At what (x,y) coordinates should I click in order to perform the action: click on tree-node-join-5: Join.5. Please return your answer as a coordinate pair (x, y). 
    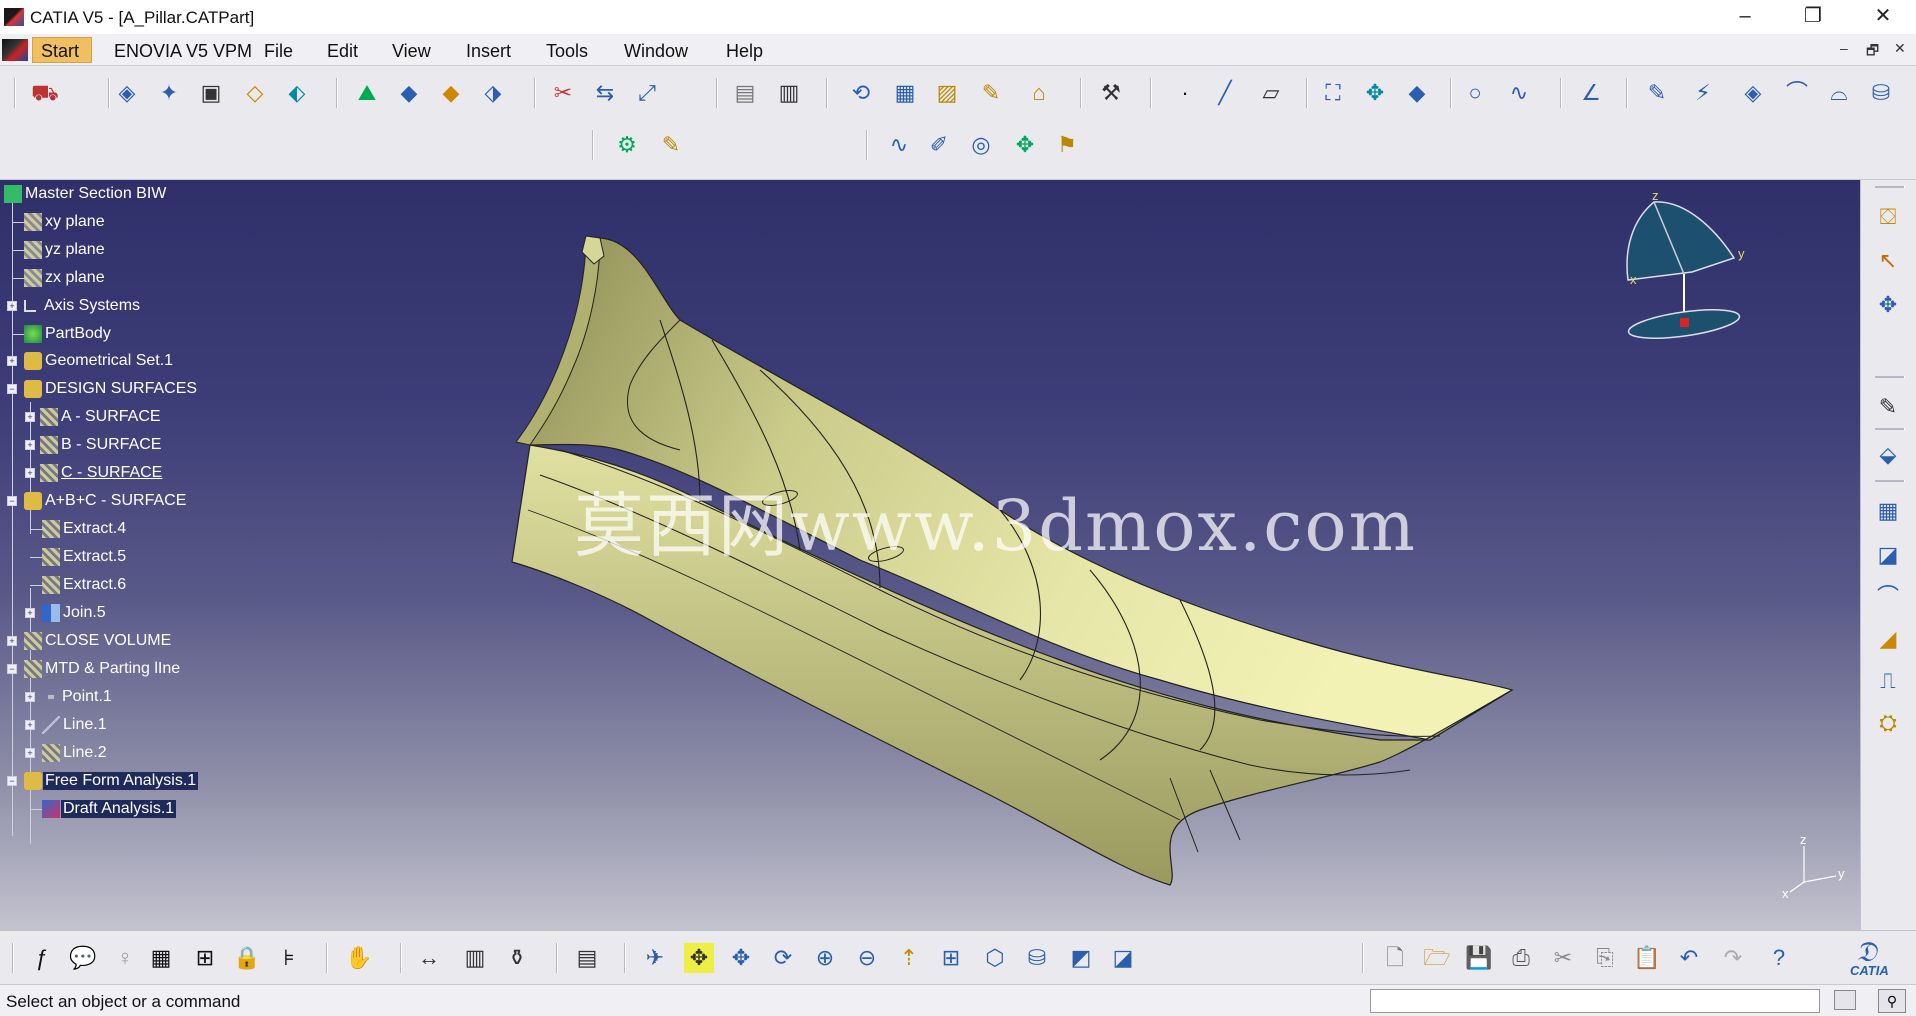
    Looking at the image, I should click on (75, 613).